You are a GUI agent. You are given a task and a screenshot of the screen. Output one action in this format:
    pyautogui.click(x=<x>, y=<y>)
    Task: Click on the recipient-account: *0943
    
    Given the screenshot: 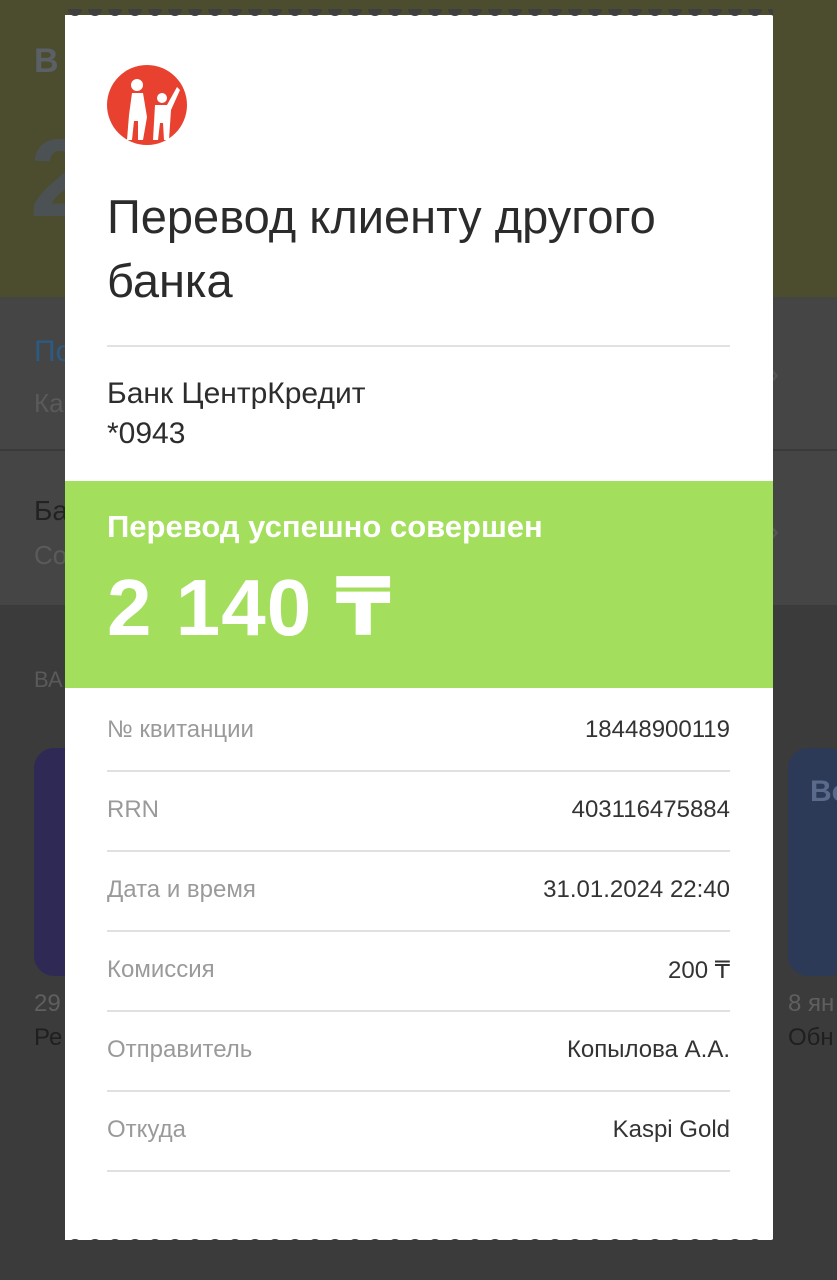 What is the action you would take?
    pyautogui.click(x=146, y=433)
    